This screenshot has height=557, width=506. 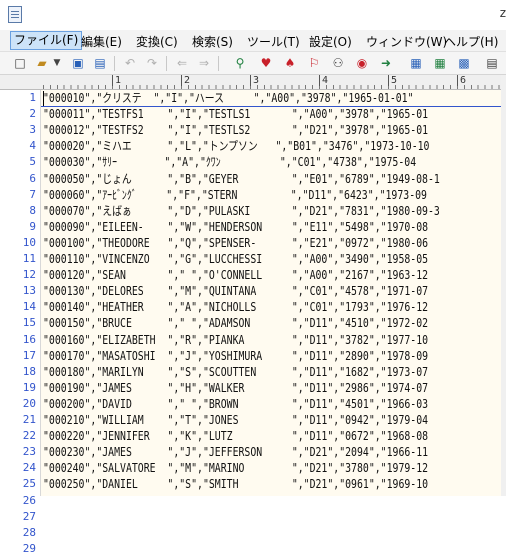 I want to click on menu-window: ウィンドウ(W), so click(x=406, y=41).